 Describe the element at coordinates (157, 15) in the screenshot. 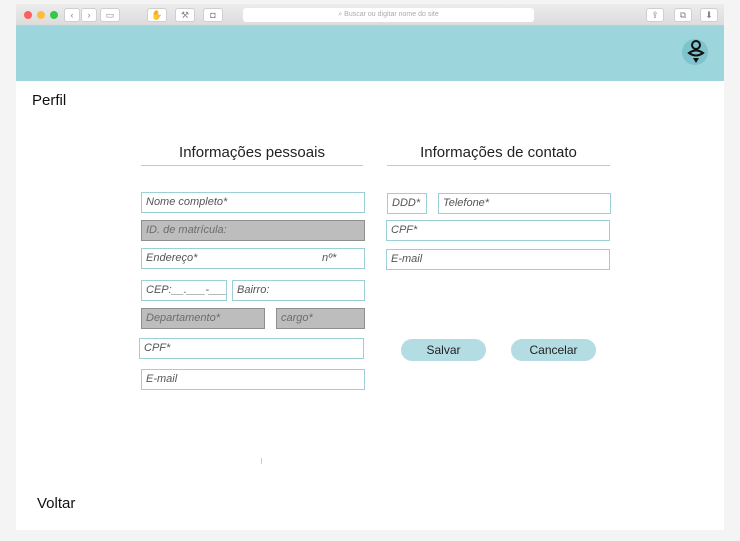

I see `hand-icon: ✋` at that location.